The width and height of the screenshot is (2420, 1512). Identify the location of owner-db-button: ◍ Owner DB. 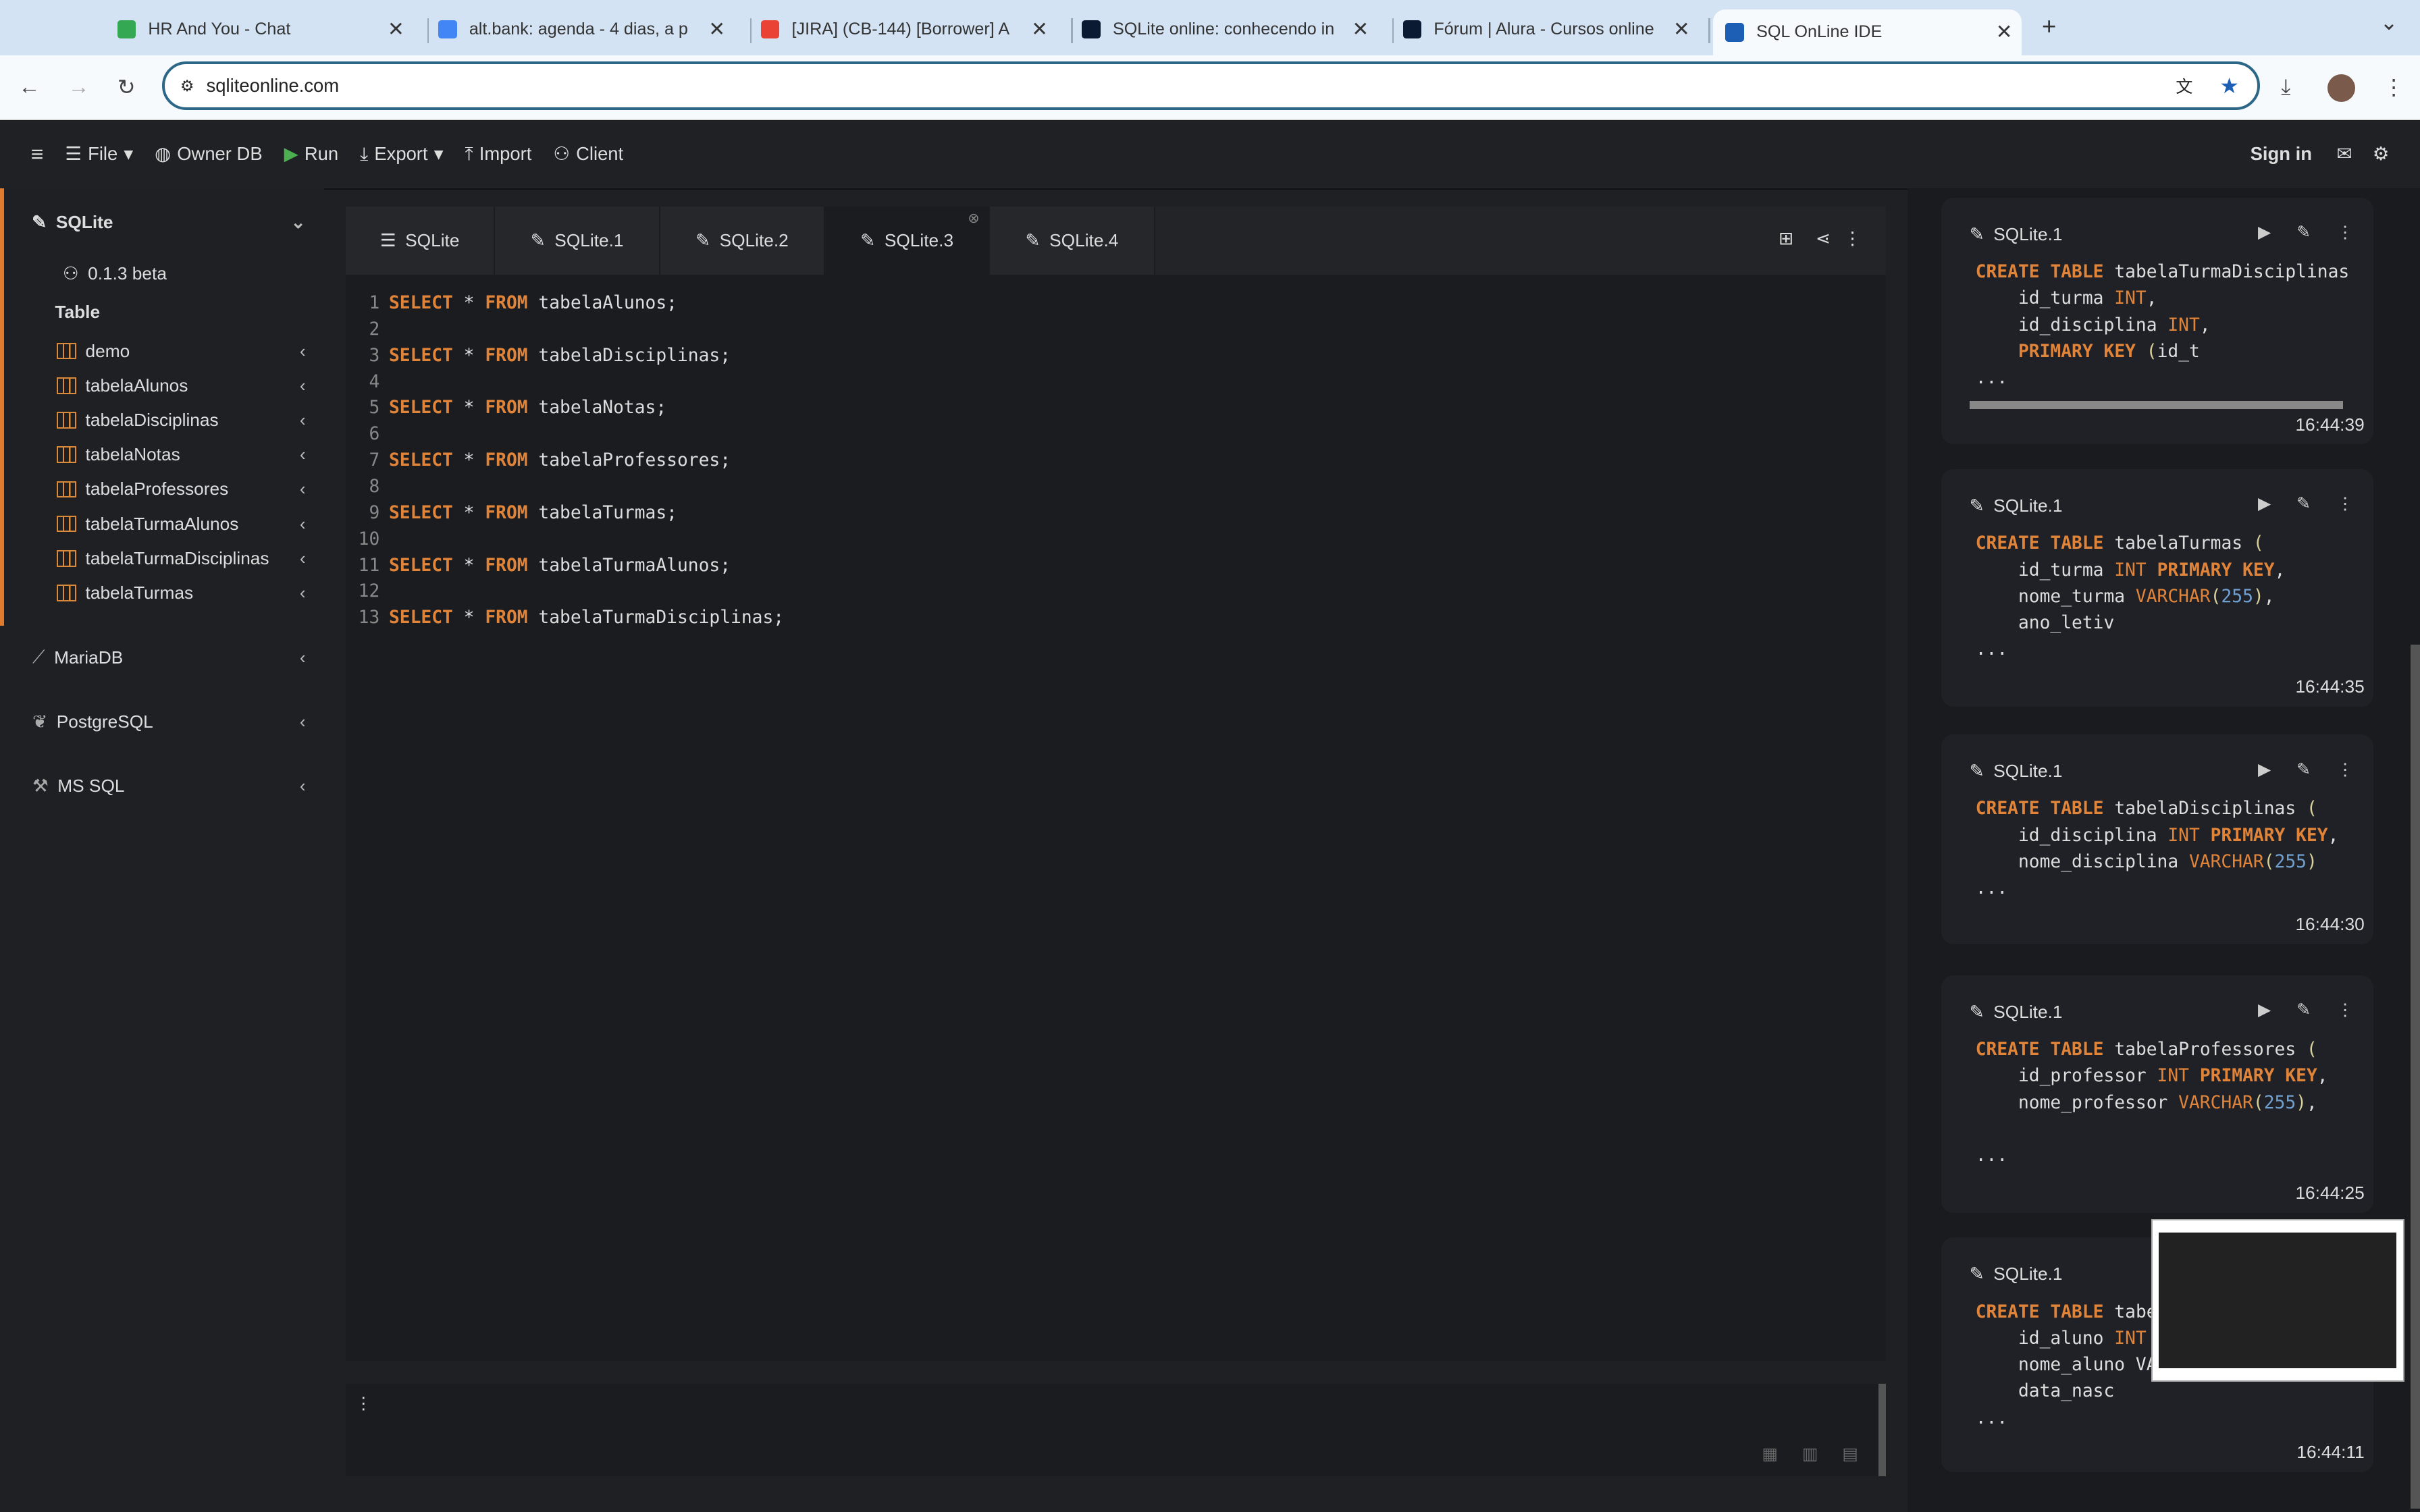
(208, 154).